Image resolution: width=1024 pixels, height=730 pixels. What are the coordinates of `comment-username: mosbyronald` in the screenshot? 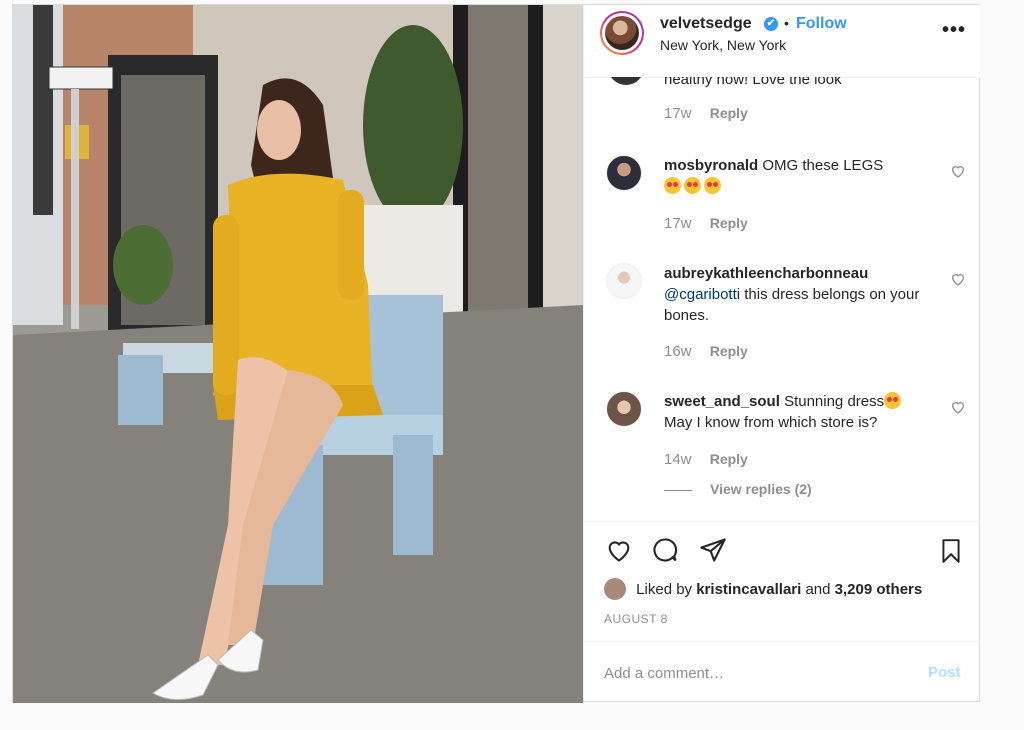 It's located at (711, 165).